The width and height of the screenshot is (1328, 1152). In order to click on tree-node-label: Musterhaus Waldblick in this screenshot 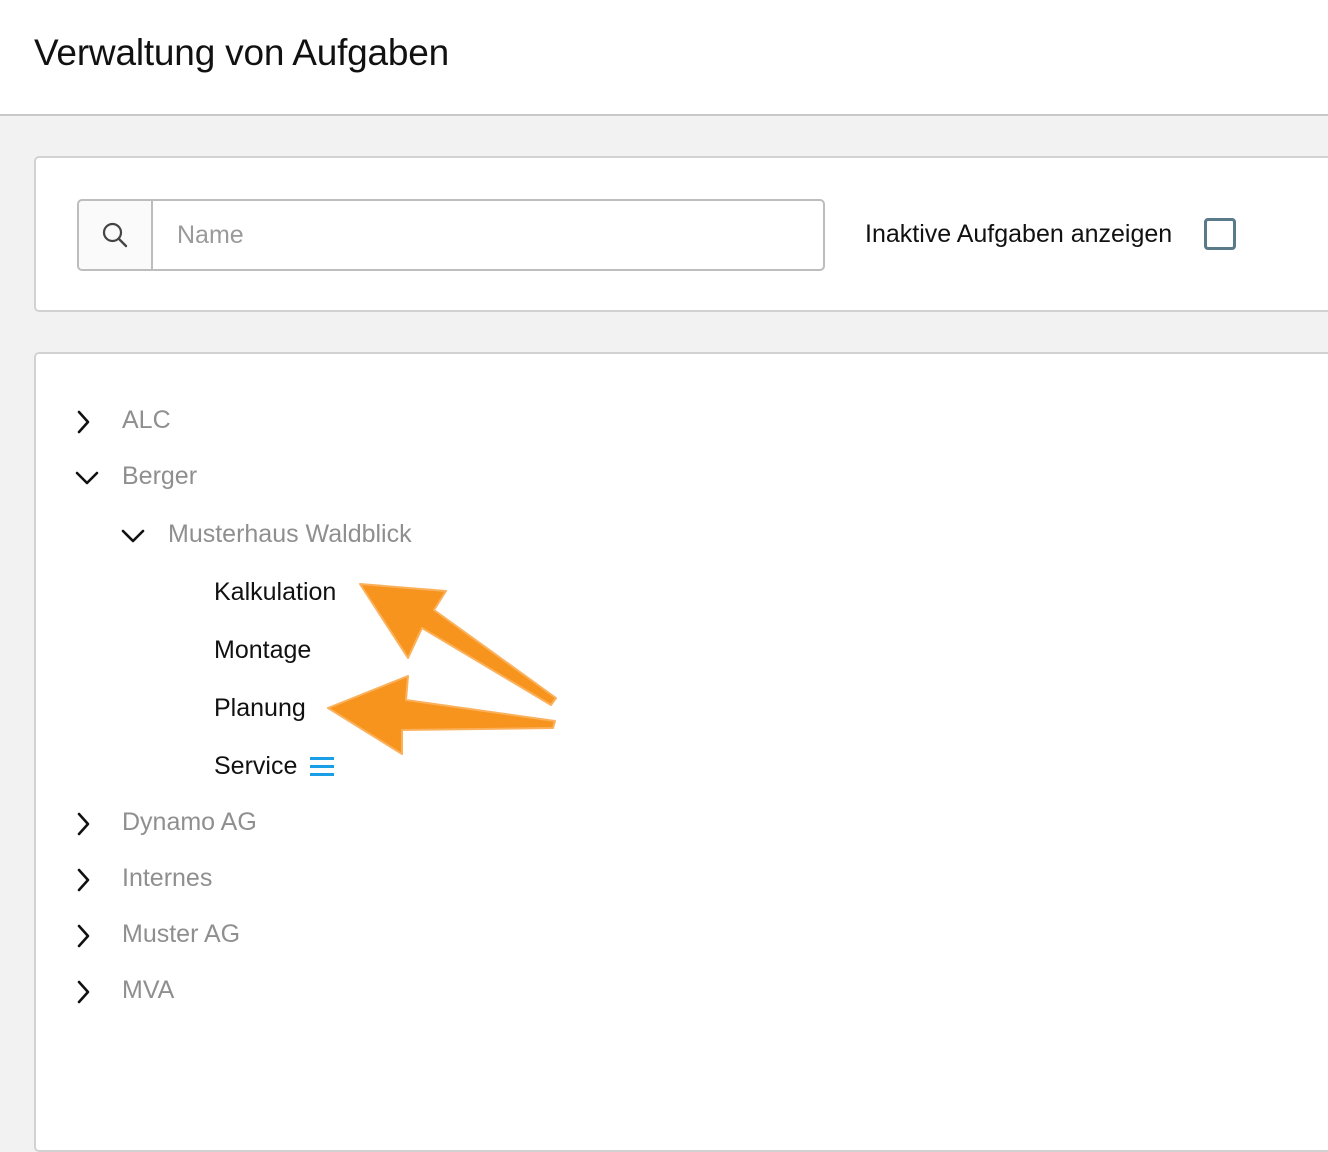, I will do `click(290, 534)`.